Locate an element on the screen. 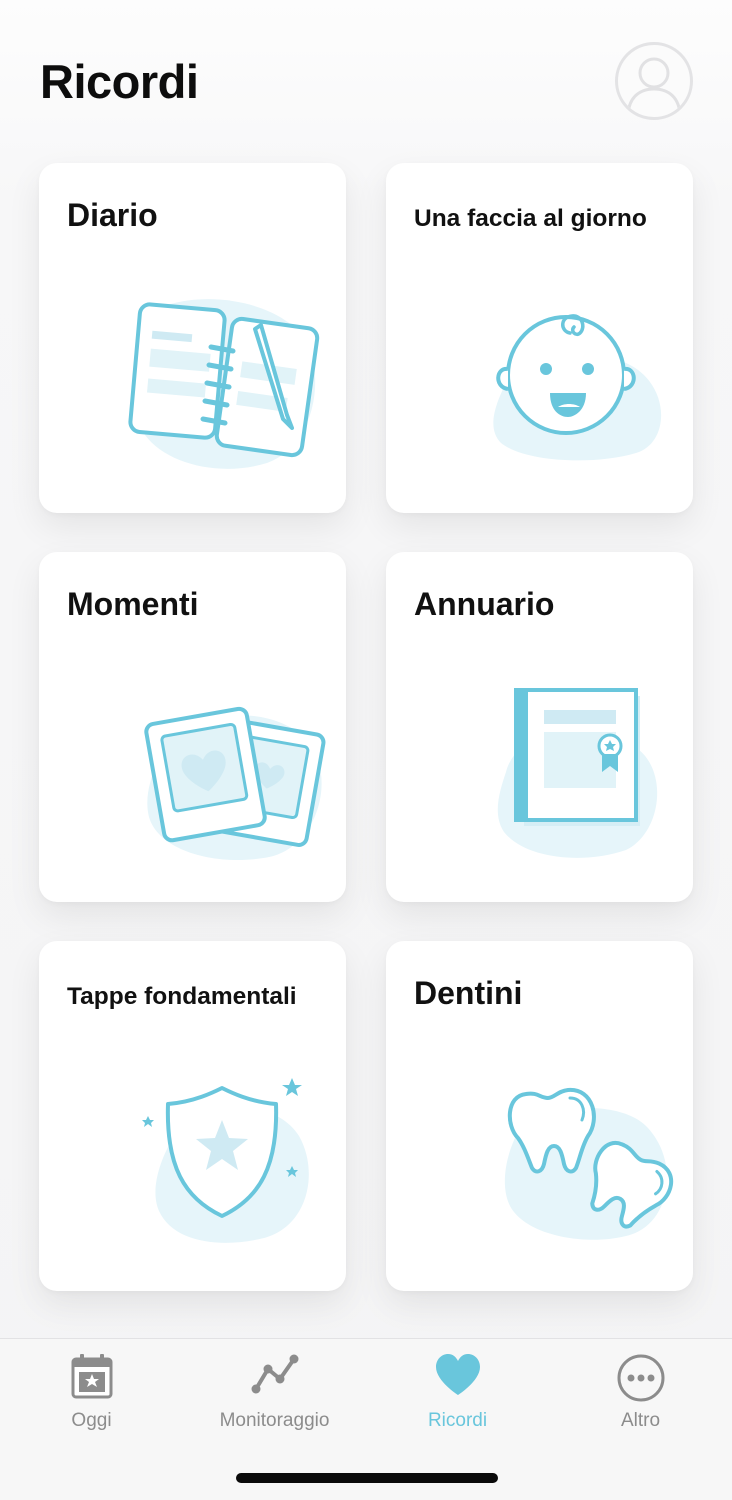 The height and width of the screenshot is (1500, 732). profile-avatar-button is located at coordinates (654, 81).